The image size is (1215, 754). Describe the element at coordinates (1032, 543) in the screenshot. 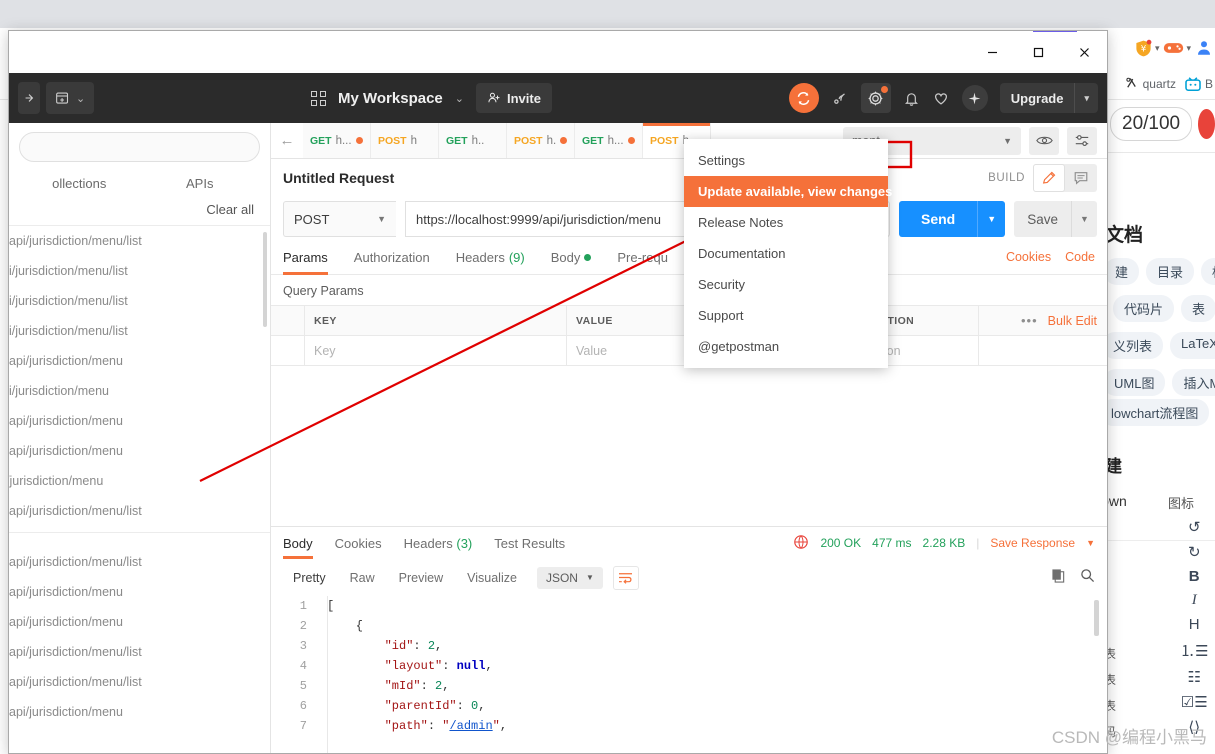

I see `save-response-button: Save Response` at that location.